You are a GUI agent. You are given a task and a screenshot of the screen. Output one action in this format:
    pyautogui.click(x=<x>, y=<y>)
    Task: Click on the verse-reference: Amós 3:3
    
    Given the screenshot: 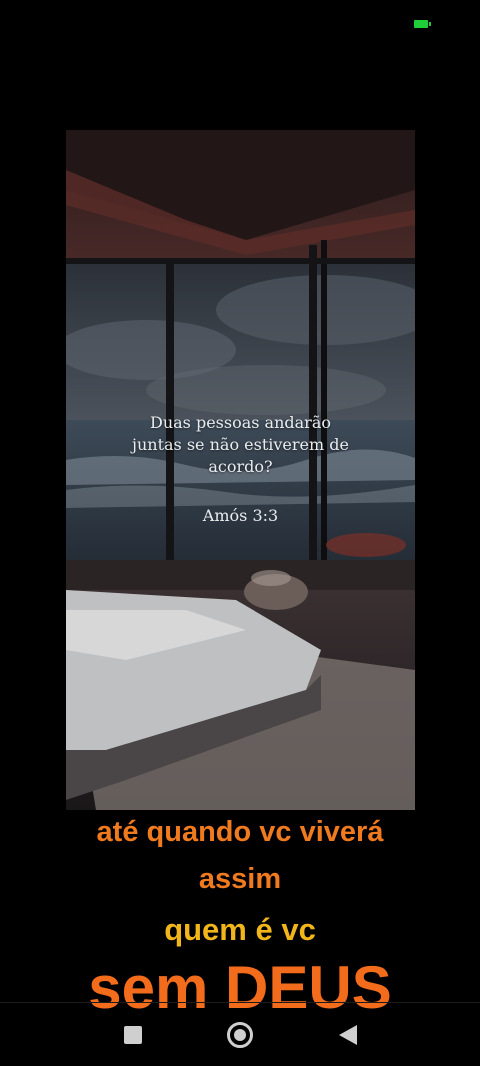 What is the action you would take?
    pyautogui.click(x=240, y=515)
    